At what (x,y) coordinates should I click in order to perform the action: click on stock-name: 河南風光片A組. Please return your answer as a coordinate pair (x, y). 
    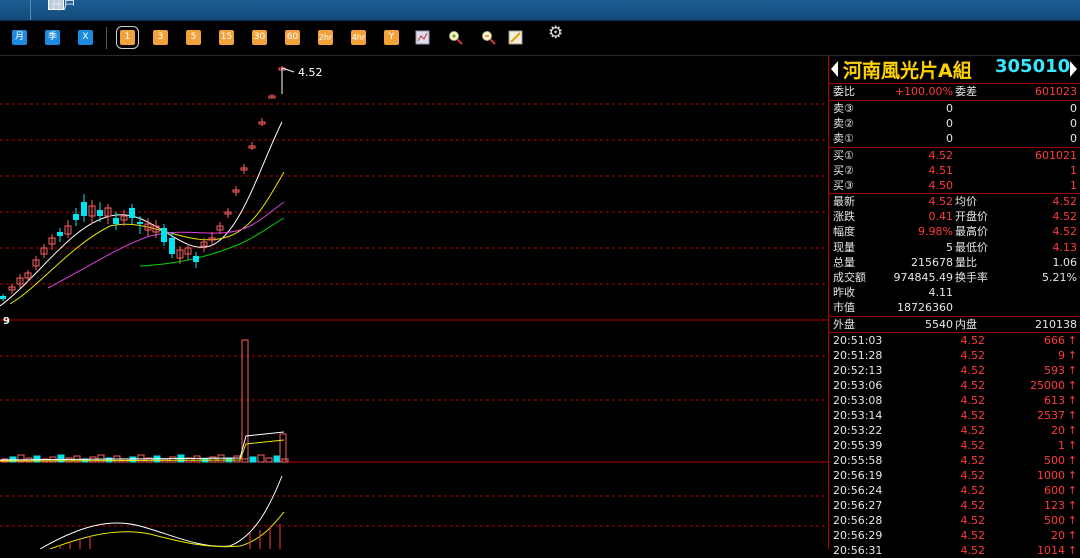
    Looking at the image, I should click on (907, 71).